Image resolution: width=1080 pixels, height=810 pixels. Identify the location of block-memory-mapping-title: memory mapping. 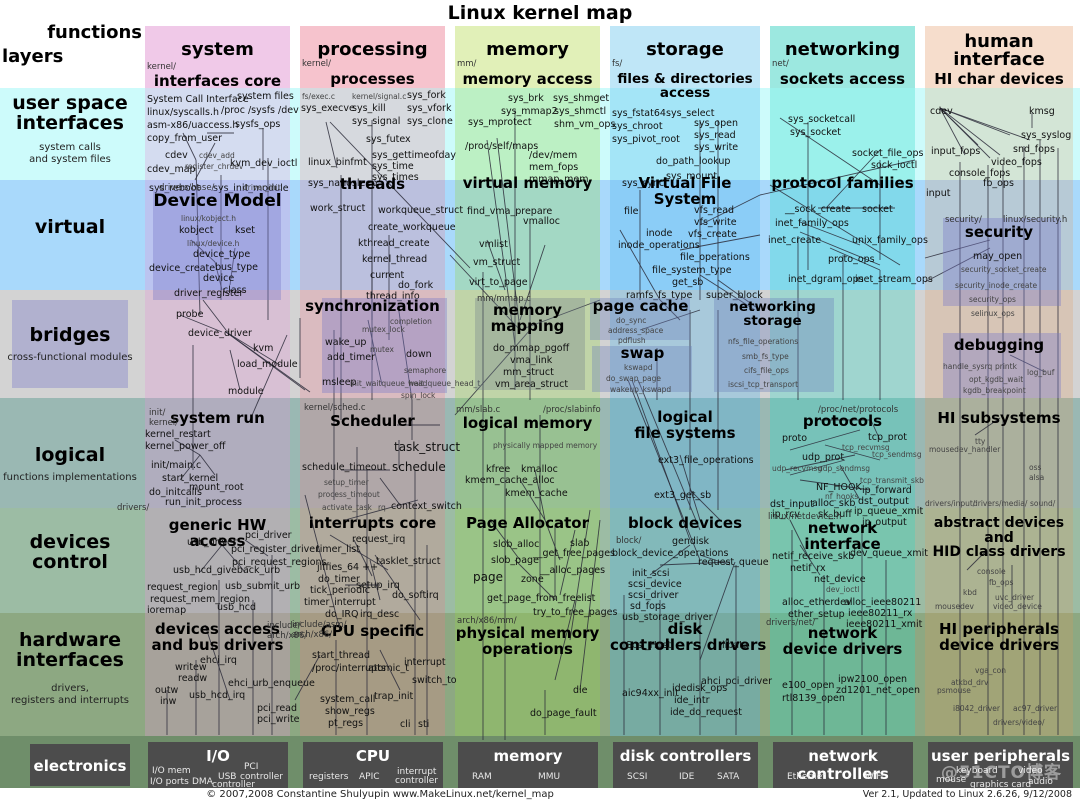
(527, 318).